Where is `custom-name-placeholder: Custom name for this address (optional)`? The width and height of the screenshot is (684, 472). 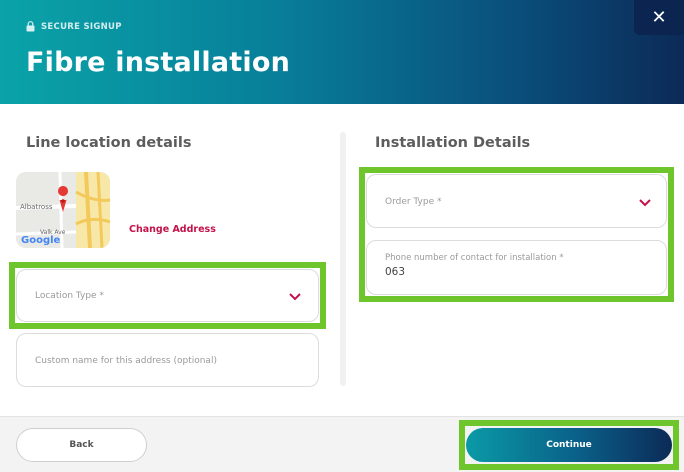
custom-name-placeholder: Custom name for this address (optional) is located at coordinates (126, 361).